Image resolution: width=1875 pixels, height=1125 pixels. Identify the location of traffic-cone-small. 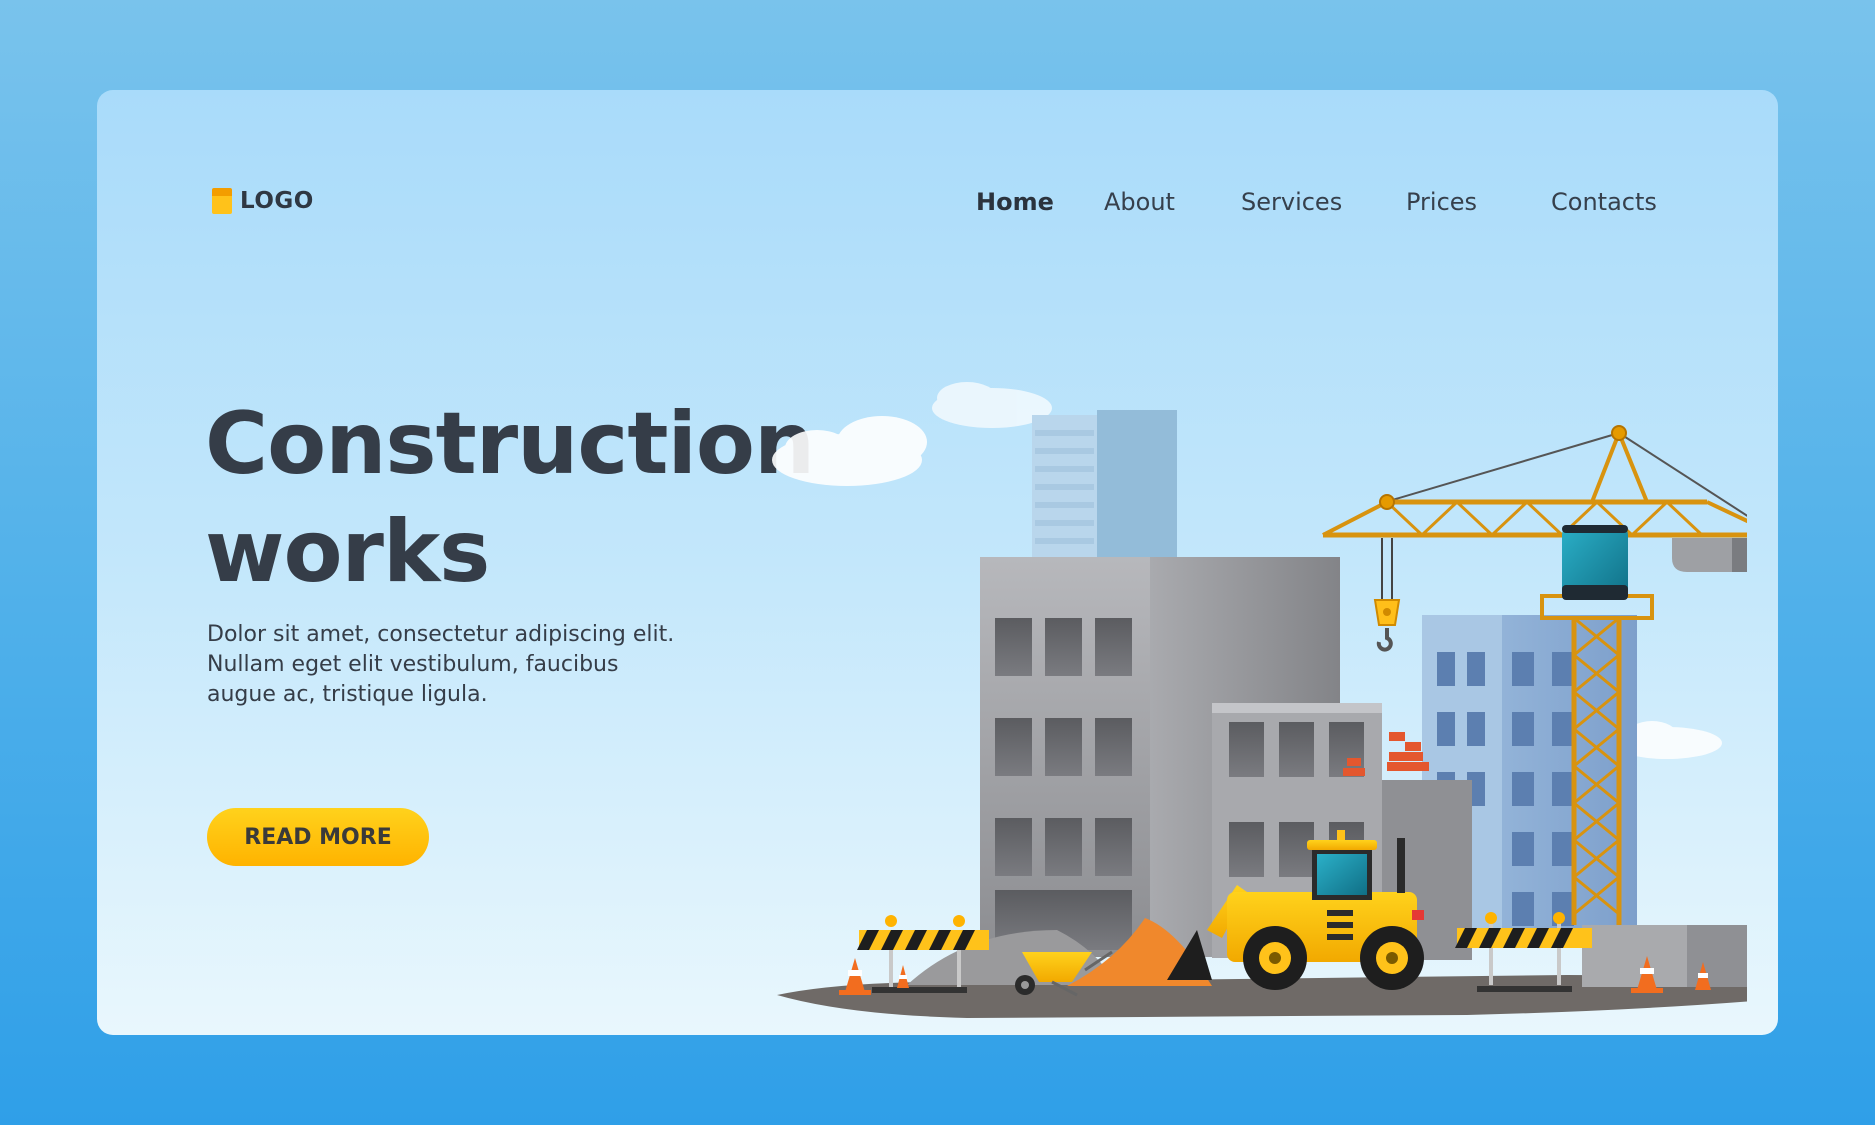
(903, 976).